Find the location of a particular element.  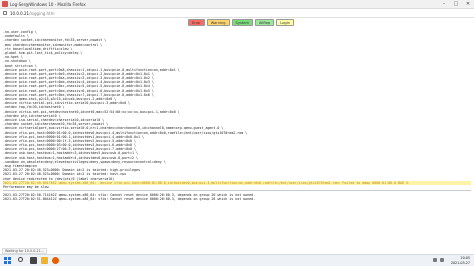

network-icon is located at coordinates (435, 260).